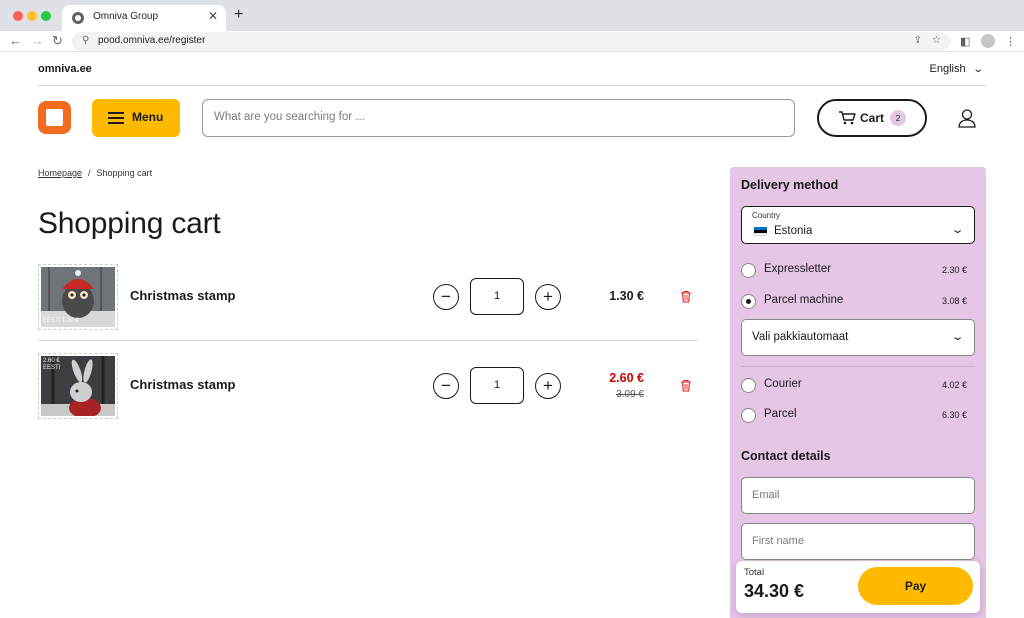  What do you see at coordinates (790, 185) in the screenshot?
I see `delivery-method-heading: Delivery method` at bounding box center [790, 185].